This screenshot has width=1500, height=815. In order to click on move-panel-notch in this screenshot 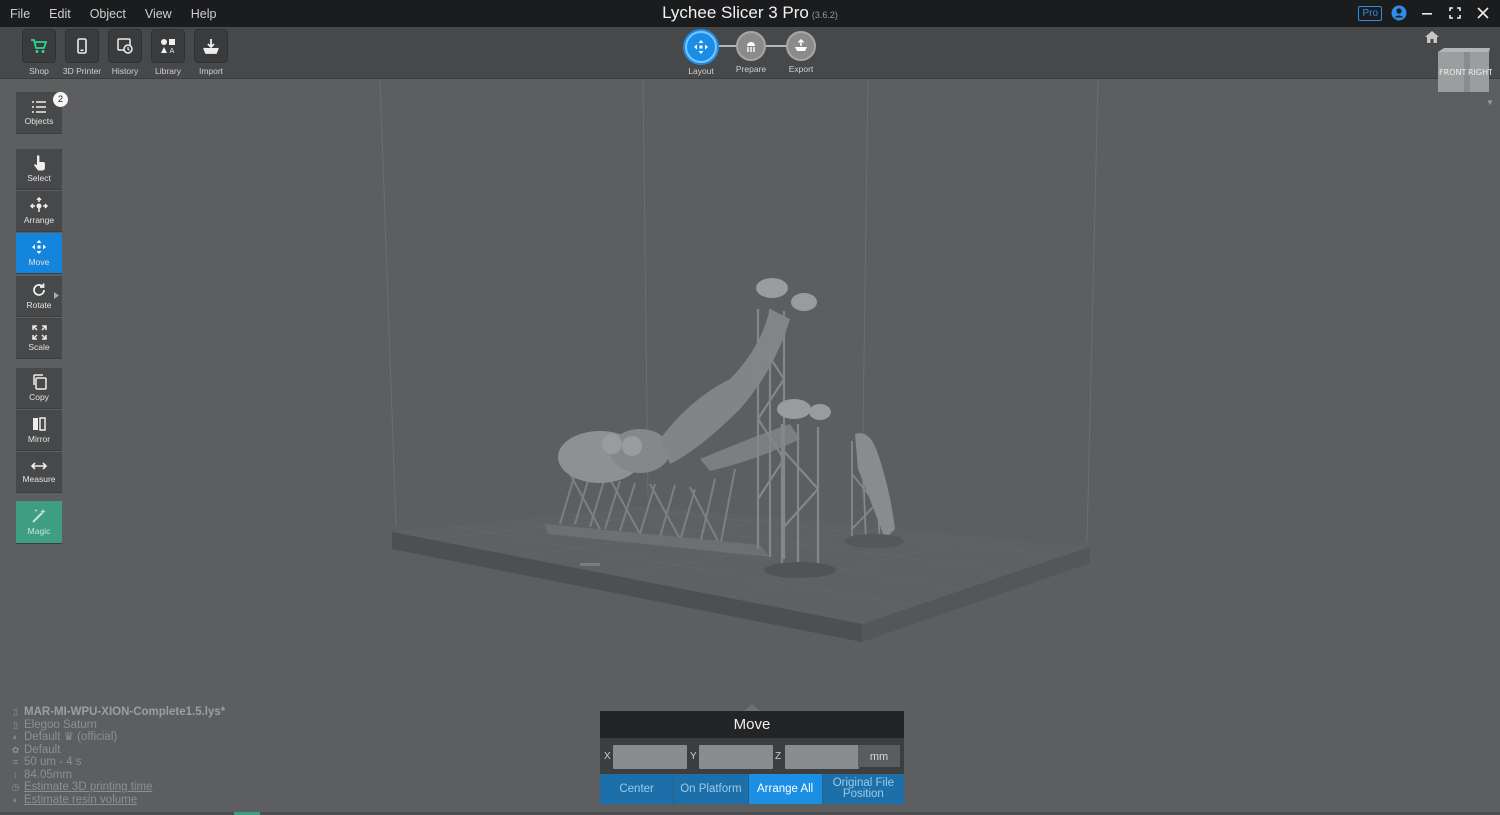, I will do `click(752, 707)`.